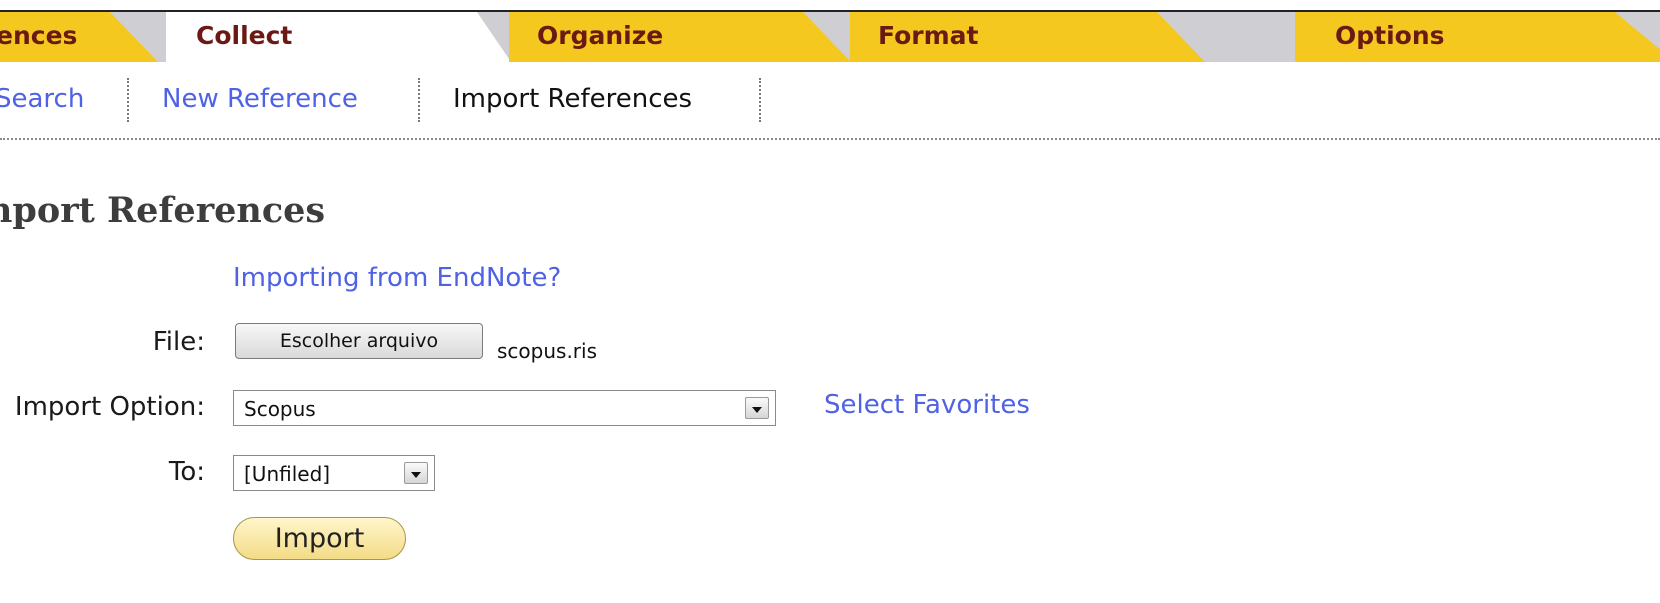  What do you see at coordinates (163, 210) in the screenshot?
I see `page-title: Import References` at bounding box center [163, 210].